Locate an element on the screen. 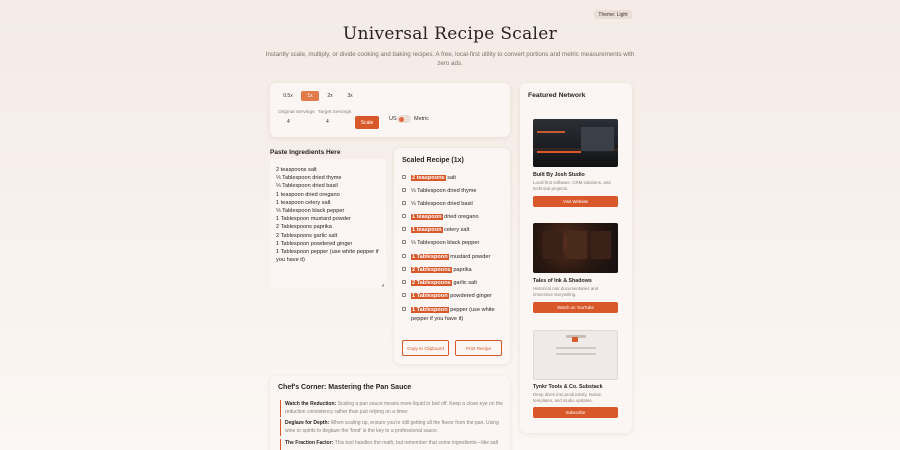  ingredient-text: 1 teaspoon celery salt is located at coordinates (457, 230).